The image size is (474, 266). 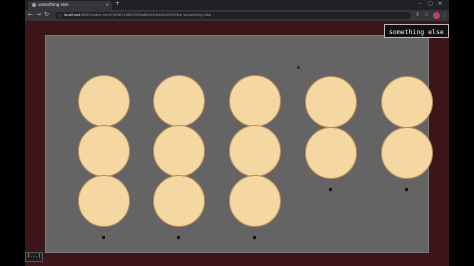 What do you see at coordinates (34, 5) in the screenshot?
I see `favicon-icon` at bounding box center [34, 5].